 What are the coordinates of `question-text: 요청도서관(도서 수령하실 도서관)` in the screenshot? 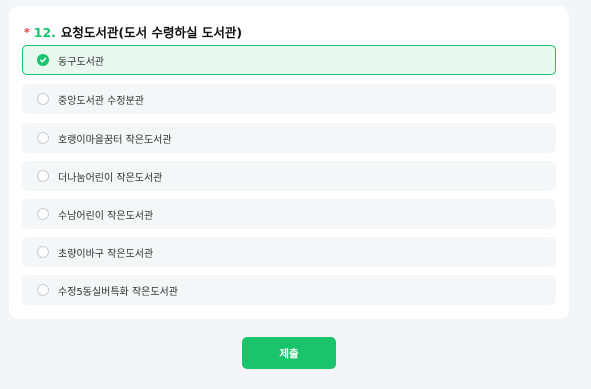 It's located at (151, 32).